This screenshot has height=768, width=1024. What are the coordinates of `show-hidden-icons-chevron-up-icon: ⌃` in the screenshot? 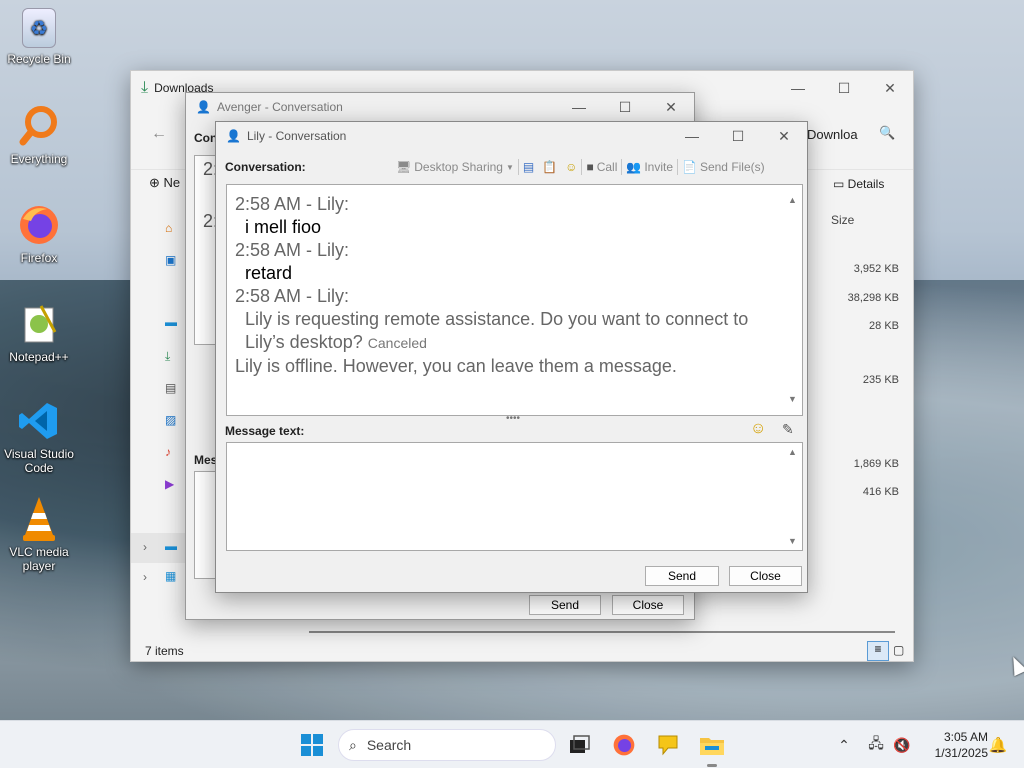 It's located at (844, 745).